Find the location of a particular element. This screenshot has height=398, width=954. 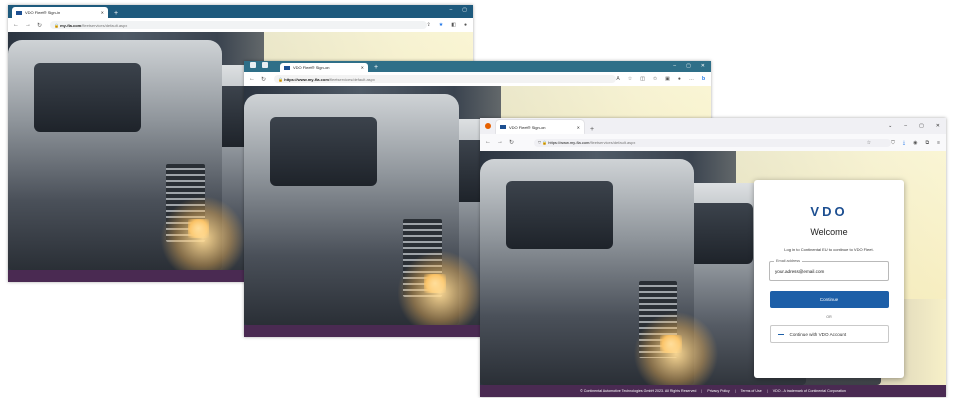

window-controls: ⌄ – ▢ ✕ is located at coordinates (914, 126).